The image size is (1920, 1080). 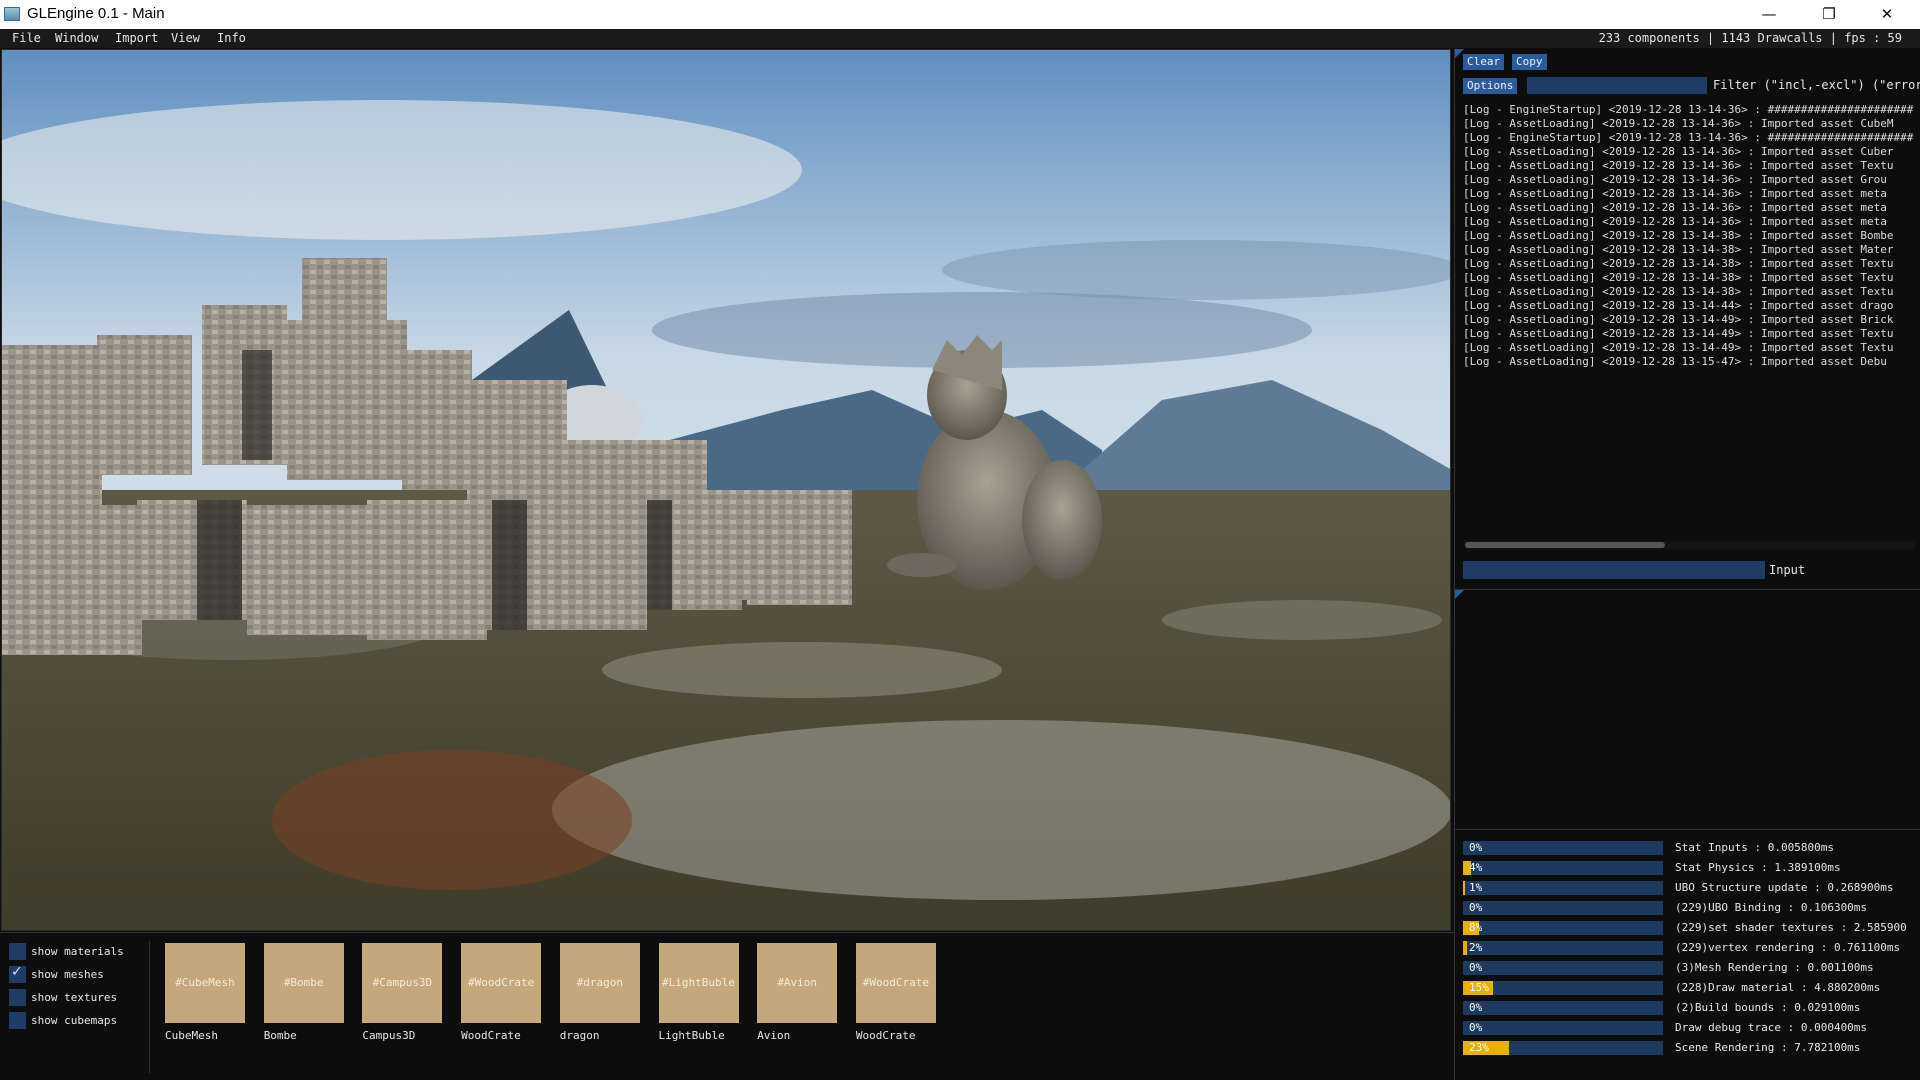 I want to click on profiler-bar: 15%, so click(x=1563, y=988).